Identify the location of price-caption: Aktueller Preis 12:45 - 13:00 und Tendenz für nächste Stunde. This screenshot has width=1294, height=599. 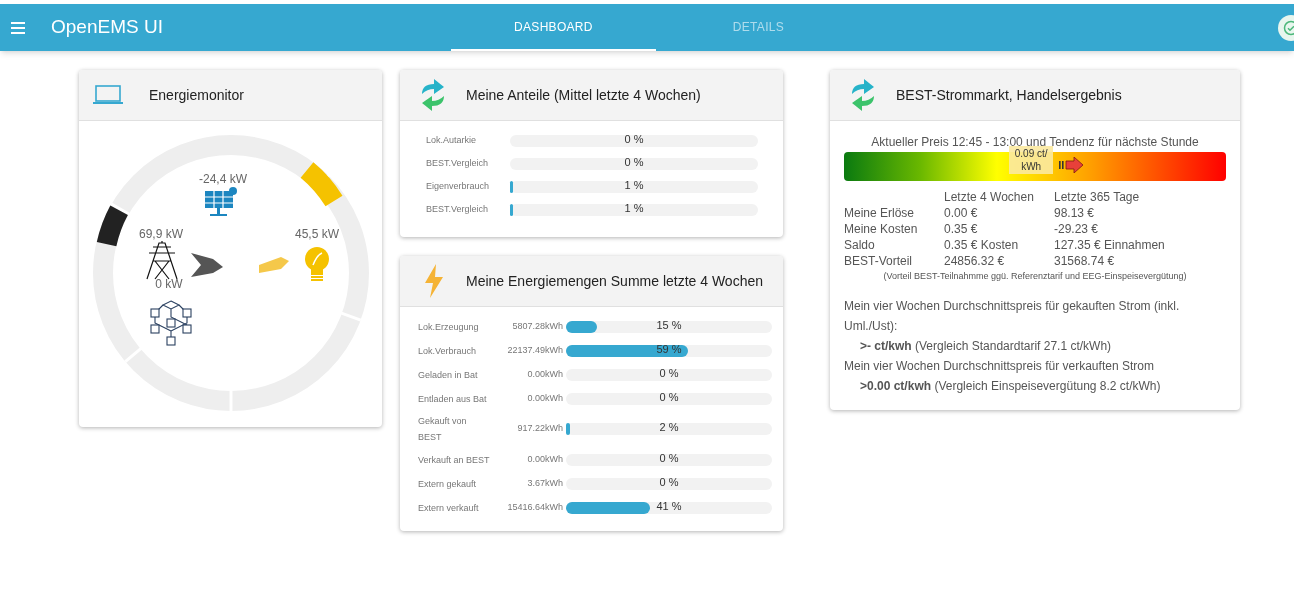
(1035, 141).